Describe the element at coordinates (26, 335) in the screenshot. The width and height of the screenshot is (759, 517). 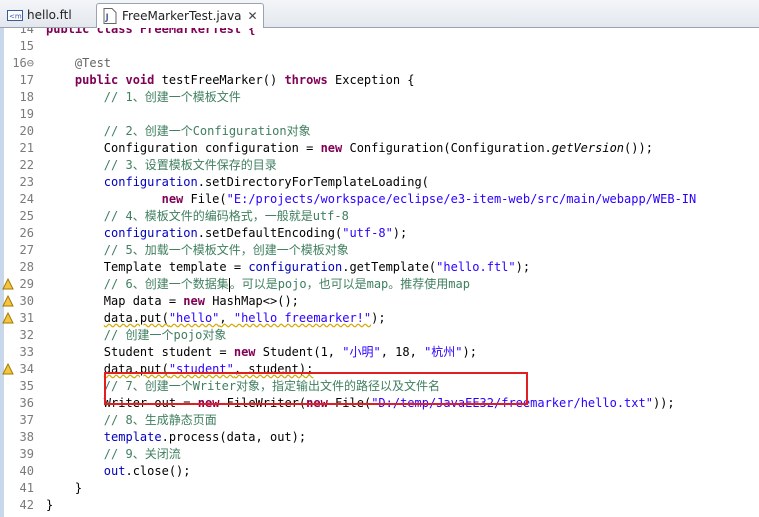
I see `line-number: 32` at that location.